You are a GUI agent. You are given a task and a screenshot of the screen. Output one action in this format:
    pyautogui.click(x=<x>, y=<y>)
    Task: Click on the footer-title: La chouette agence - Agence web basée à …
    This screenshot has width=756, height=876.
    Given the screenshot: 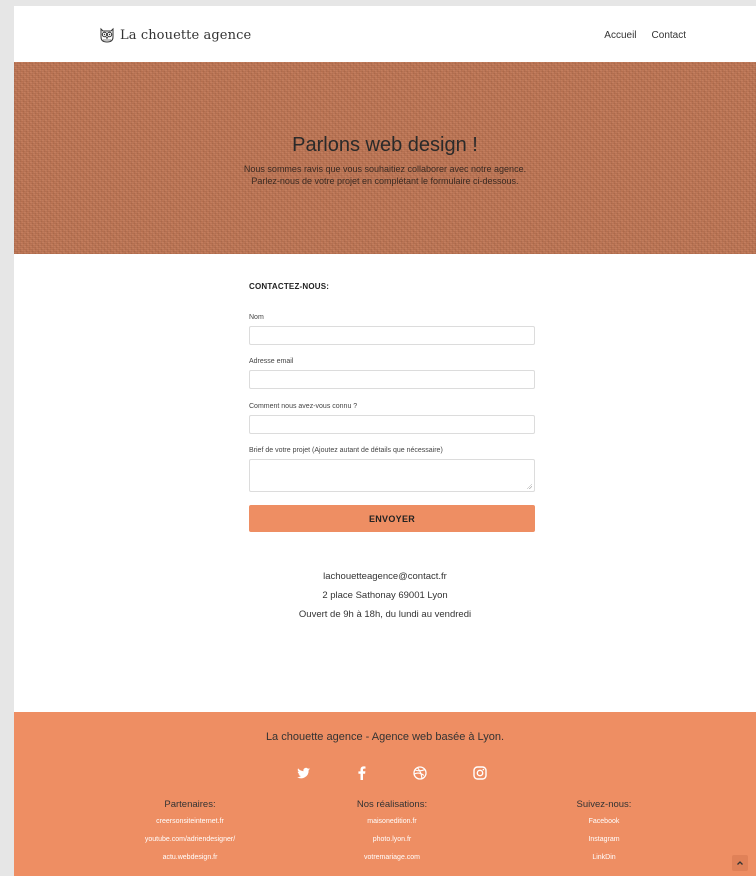 What is the action you would take?
    pyautogui.click(x=385, y=737)
    